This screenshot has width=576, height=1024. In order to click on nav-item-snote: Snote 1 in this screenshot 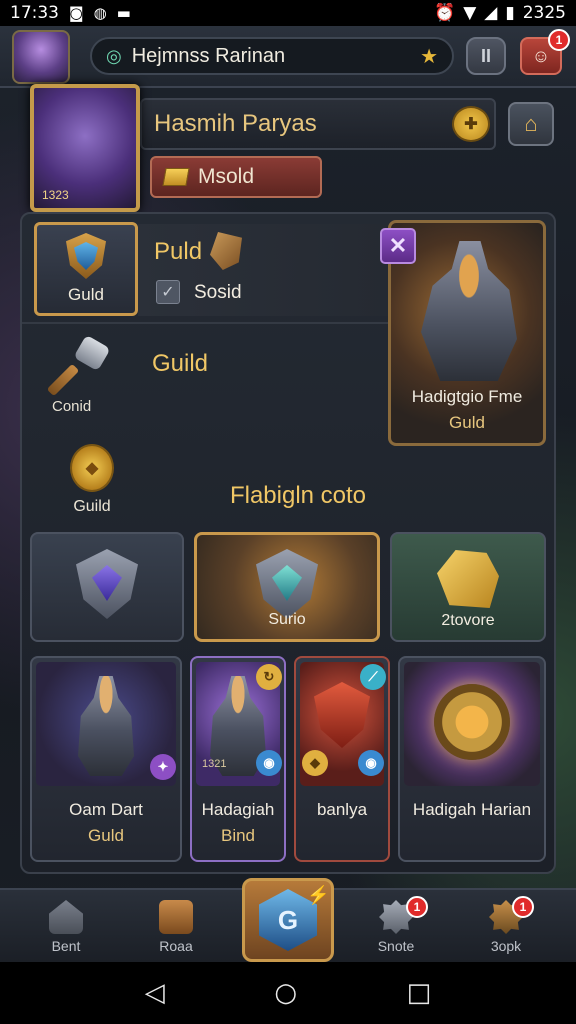, I will do `click(396, 927)`.